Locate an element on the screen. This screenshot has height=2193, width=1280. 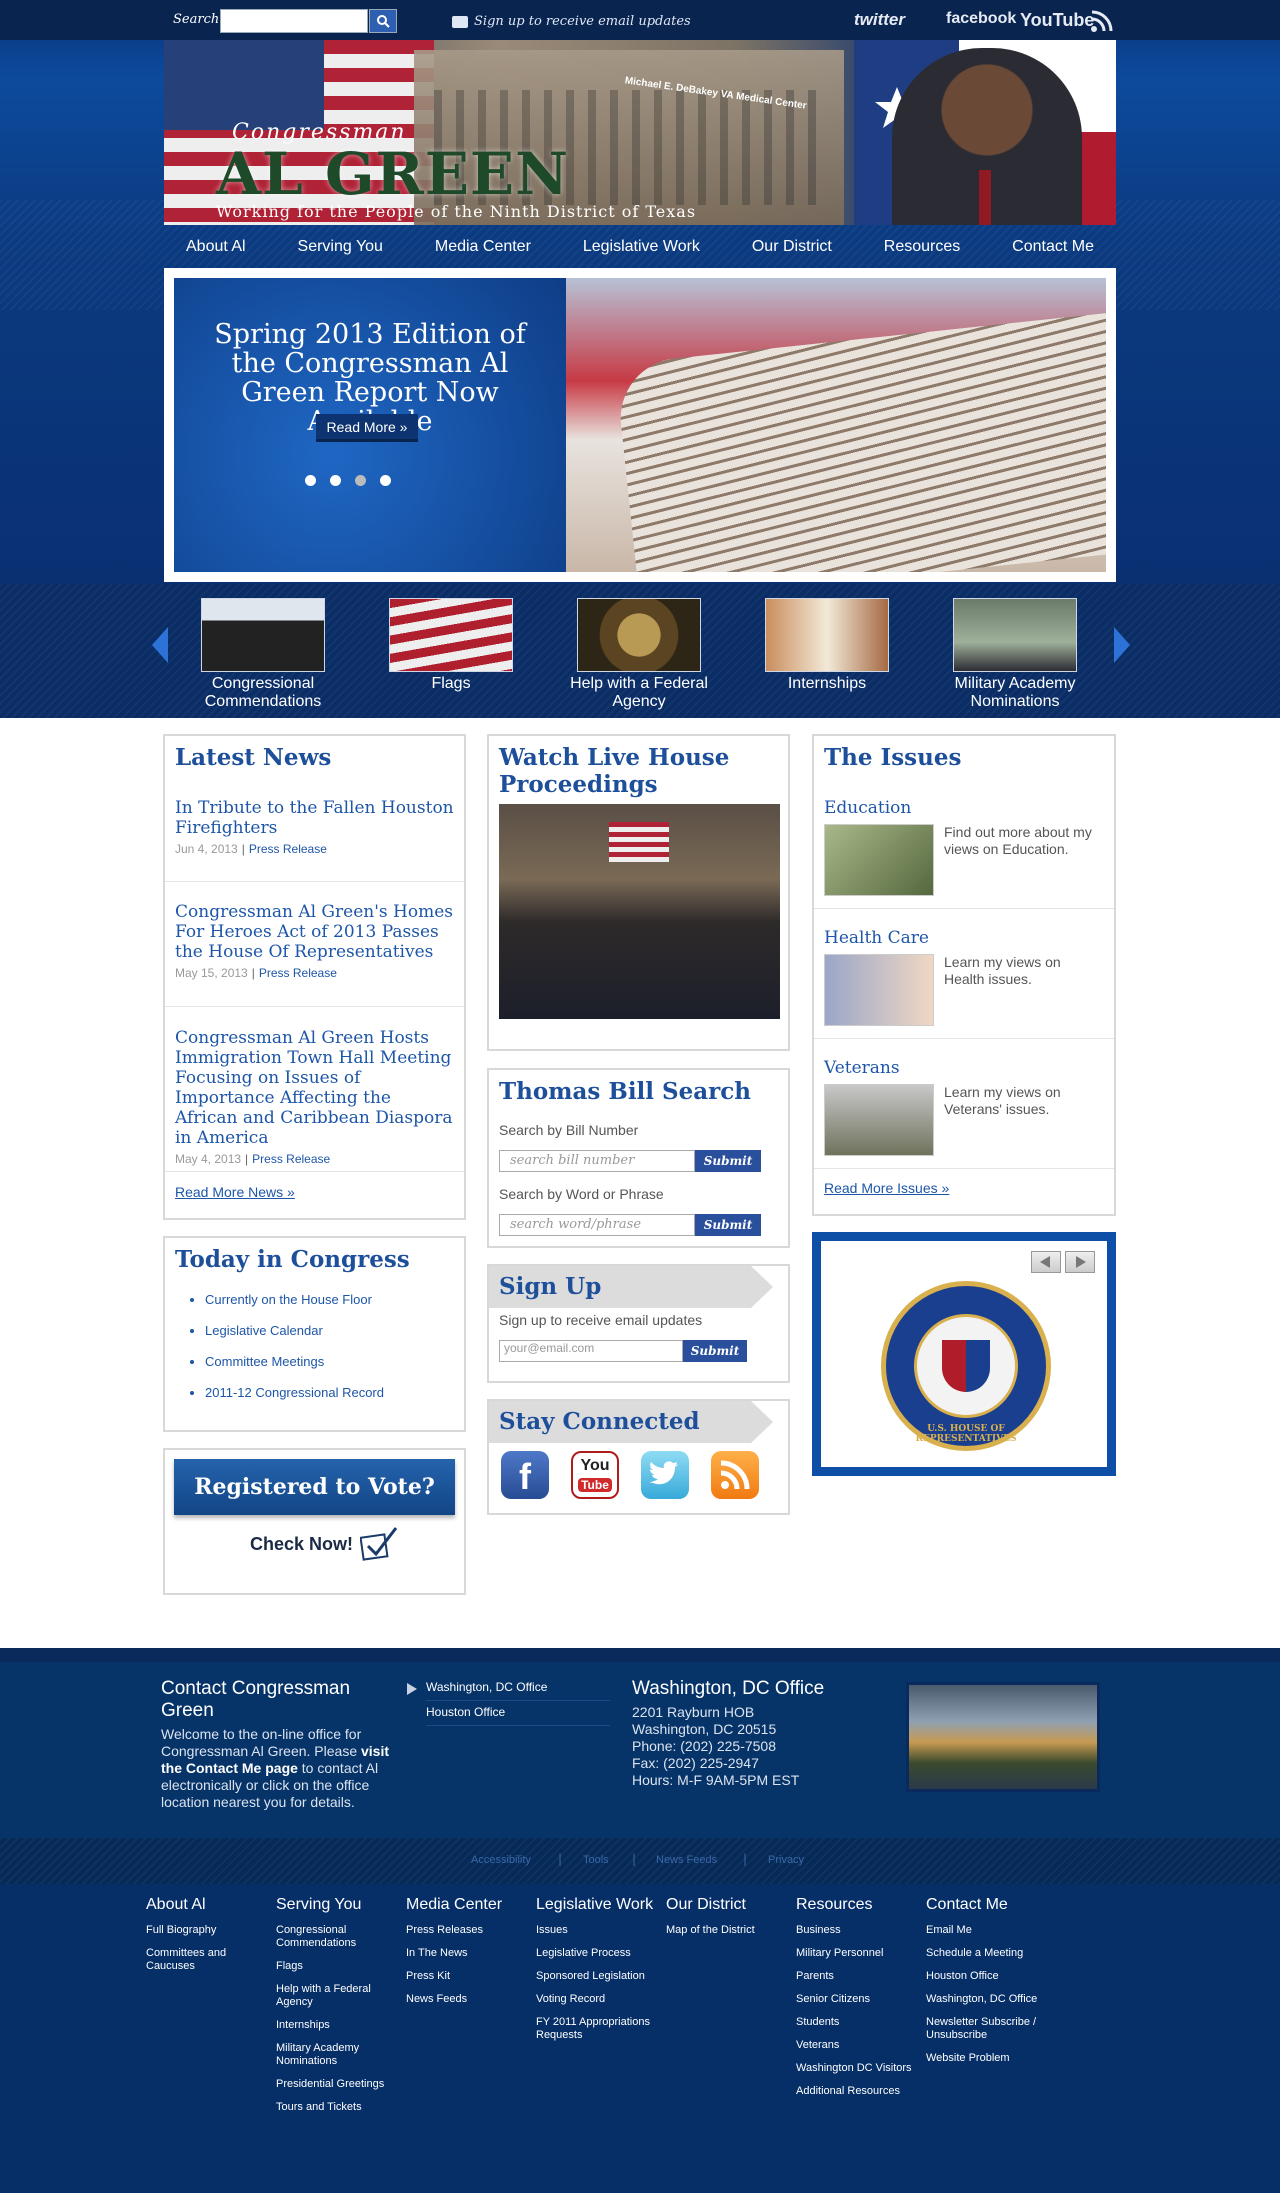
footer-link: Presidential Greetings is located at coordinates (336, 2084).